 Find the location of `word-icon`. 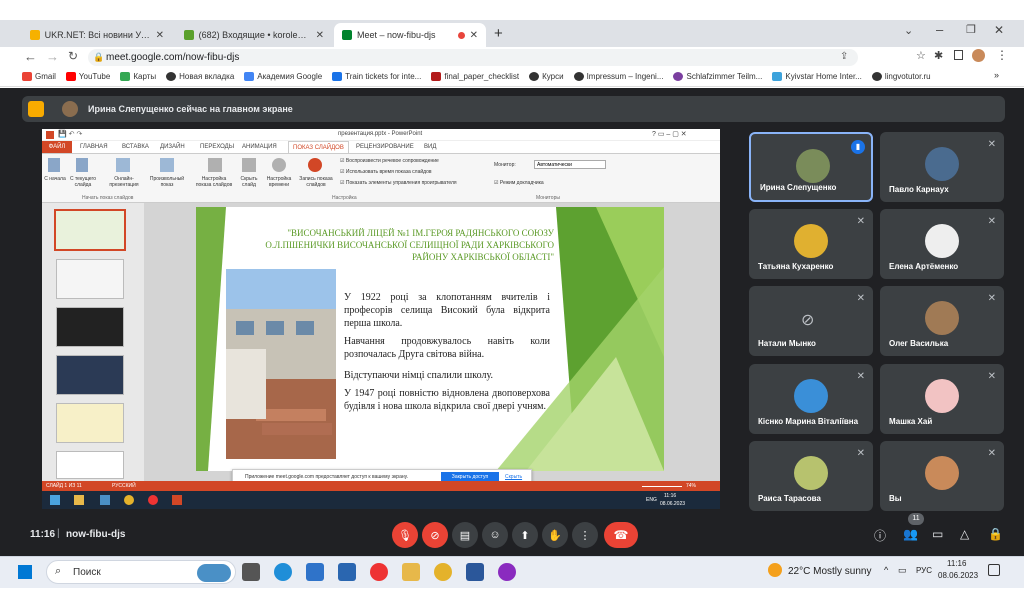

word-icon is located at coordinates (475, 572).